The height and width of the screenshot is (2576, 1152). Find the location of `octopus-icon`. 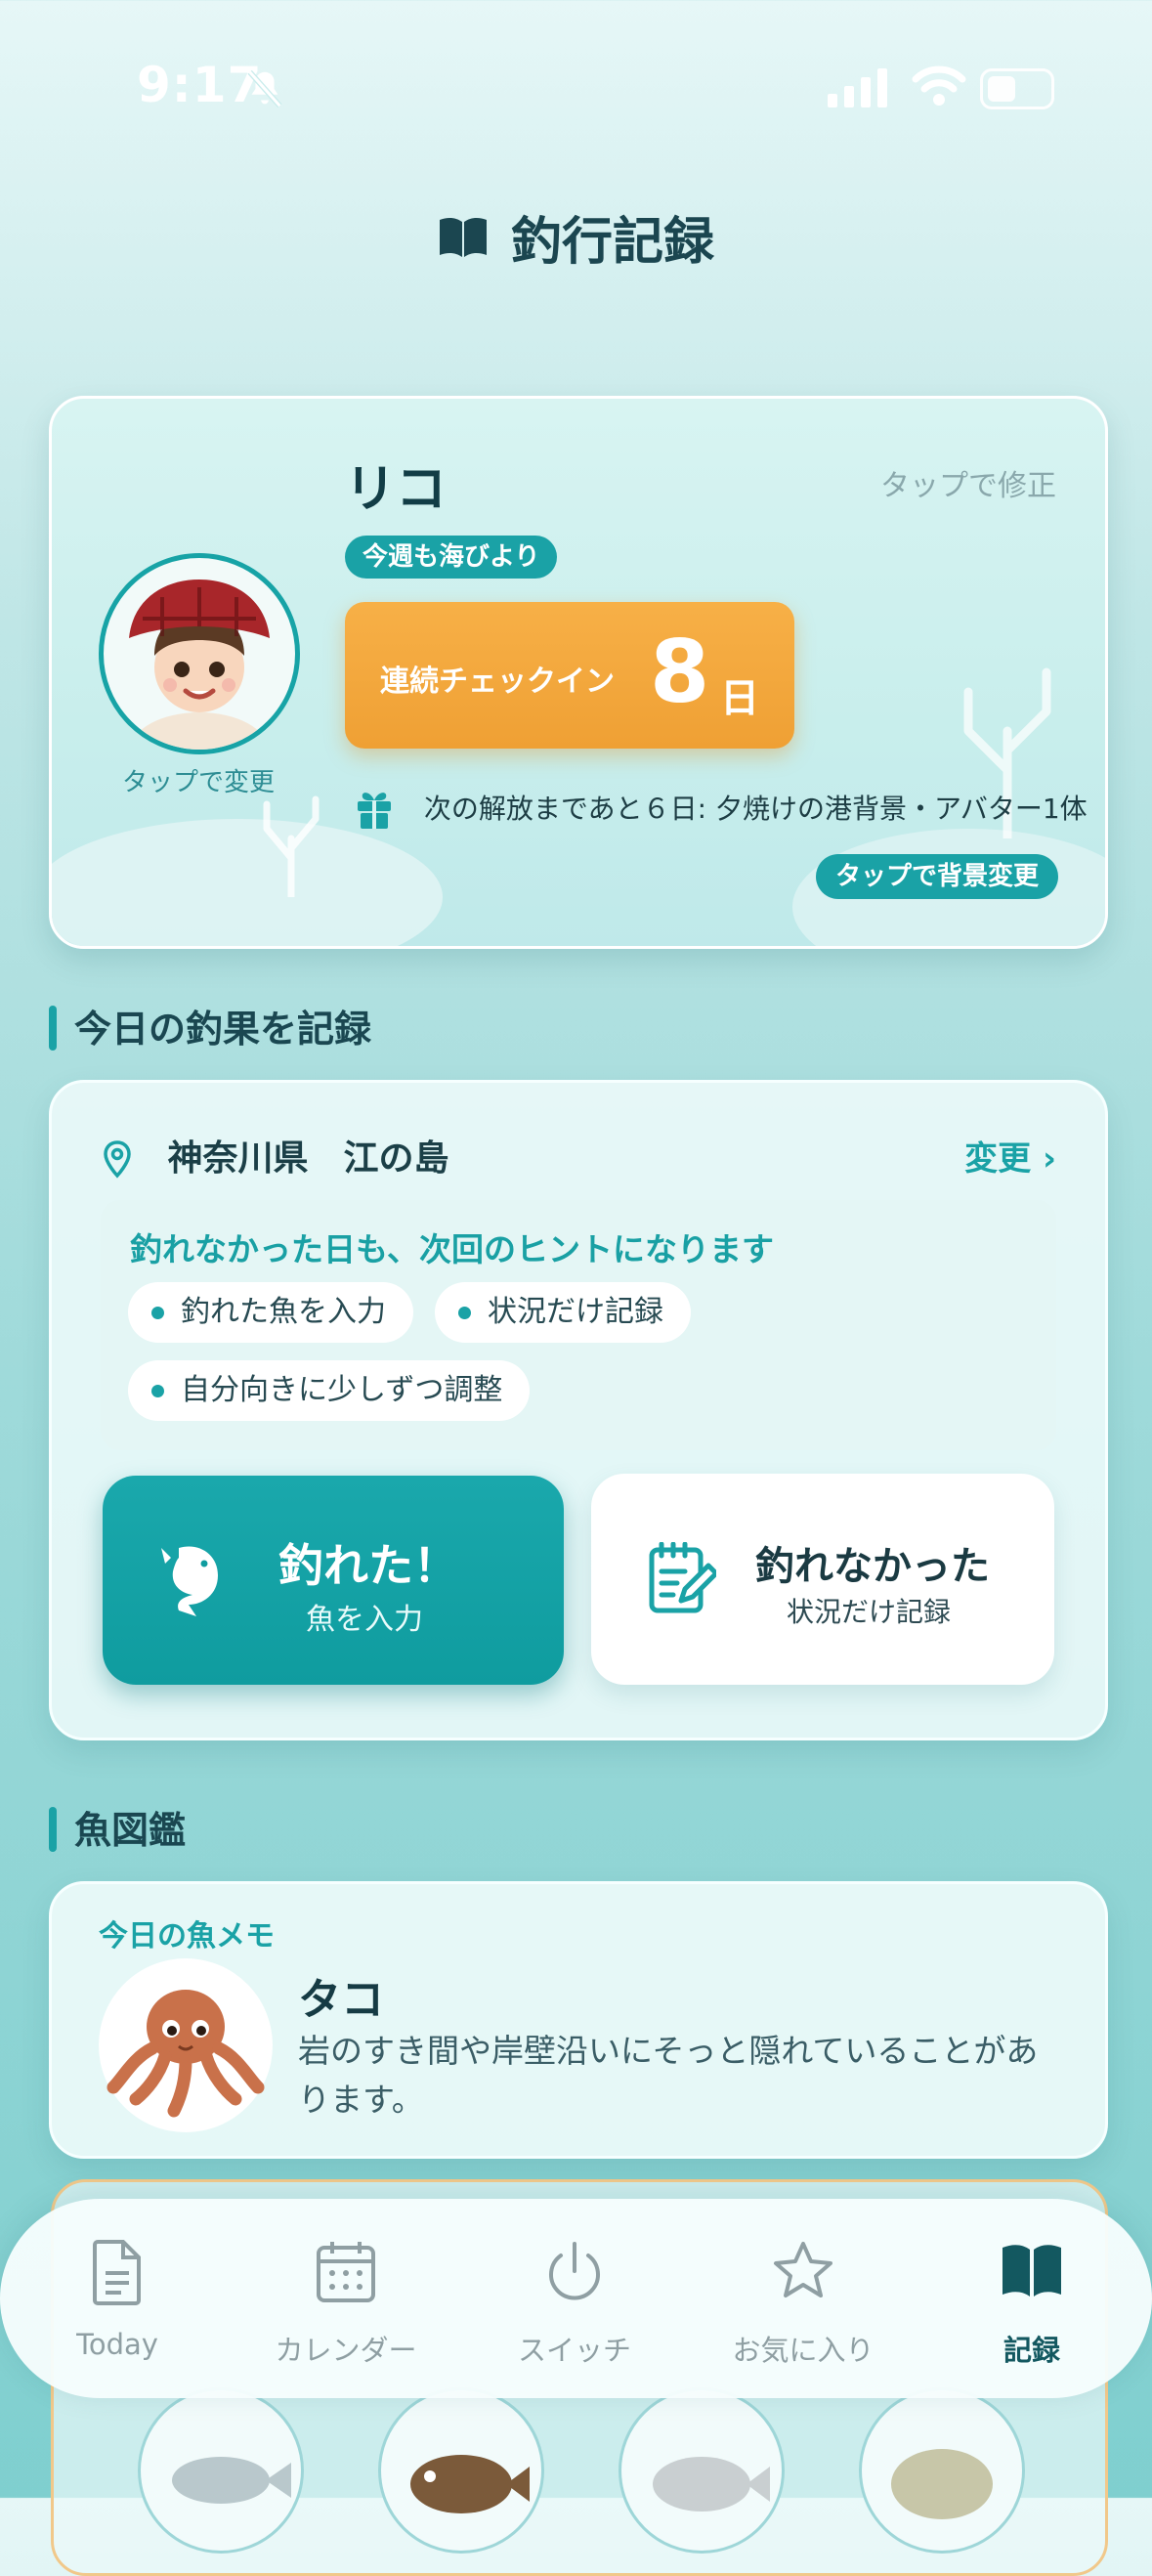

octopus-icon is located at coordinates (186, 2054).